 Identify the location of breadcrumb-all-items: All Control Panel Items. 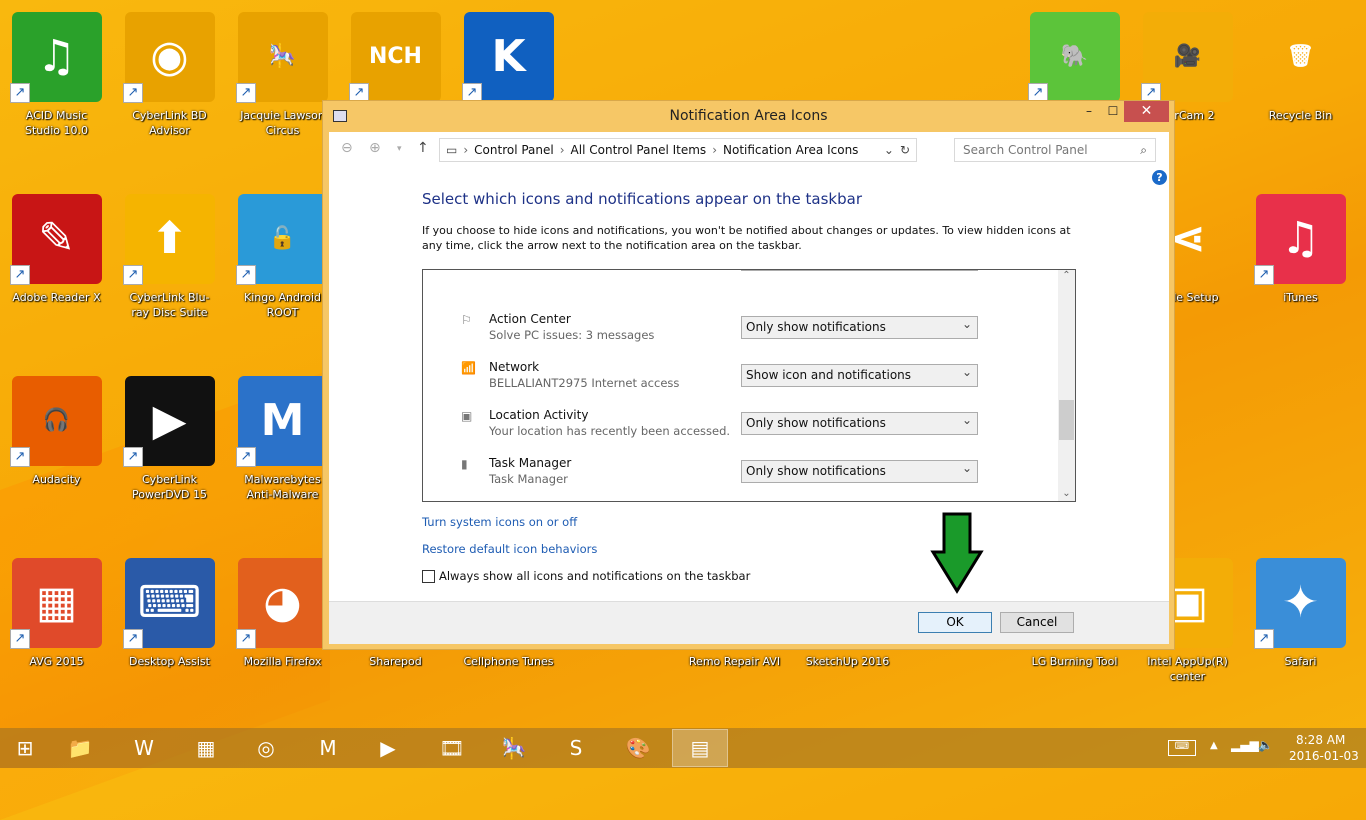
(639, 150).